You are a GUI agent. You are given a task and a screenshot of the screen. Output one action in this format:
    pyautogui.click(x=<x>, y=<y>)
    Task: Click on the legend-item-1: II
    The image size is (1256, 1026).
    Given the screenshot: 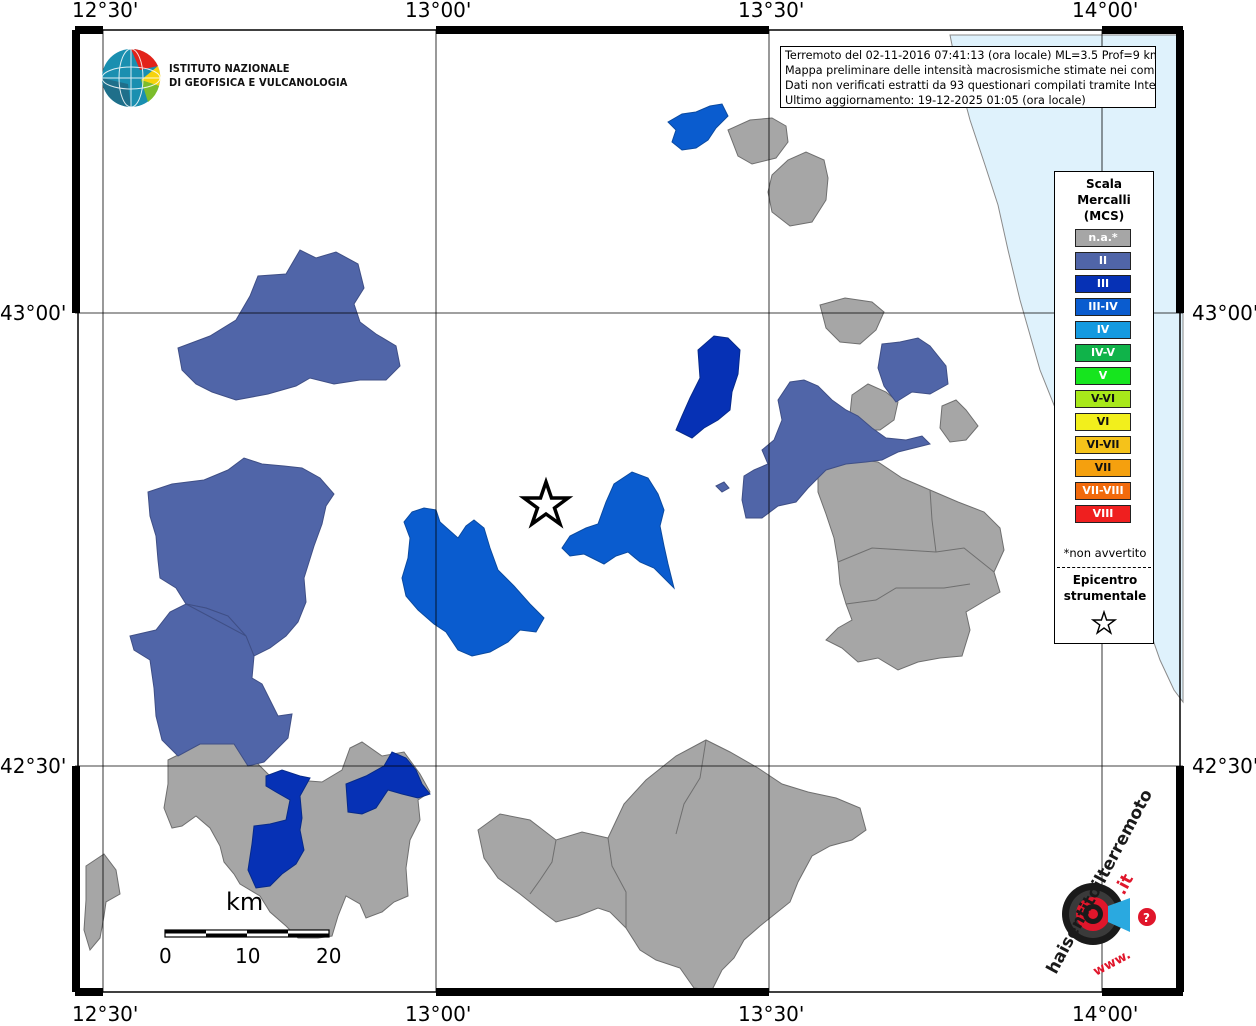 What is the action you would take?
    pyautogui.click(x=1103, y=261)
    